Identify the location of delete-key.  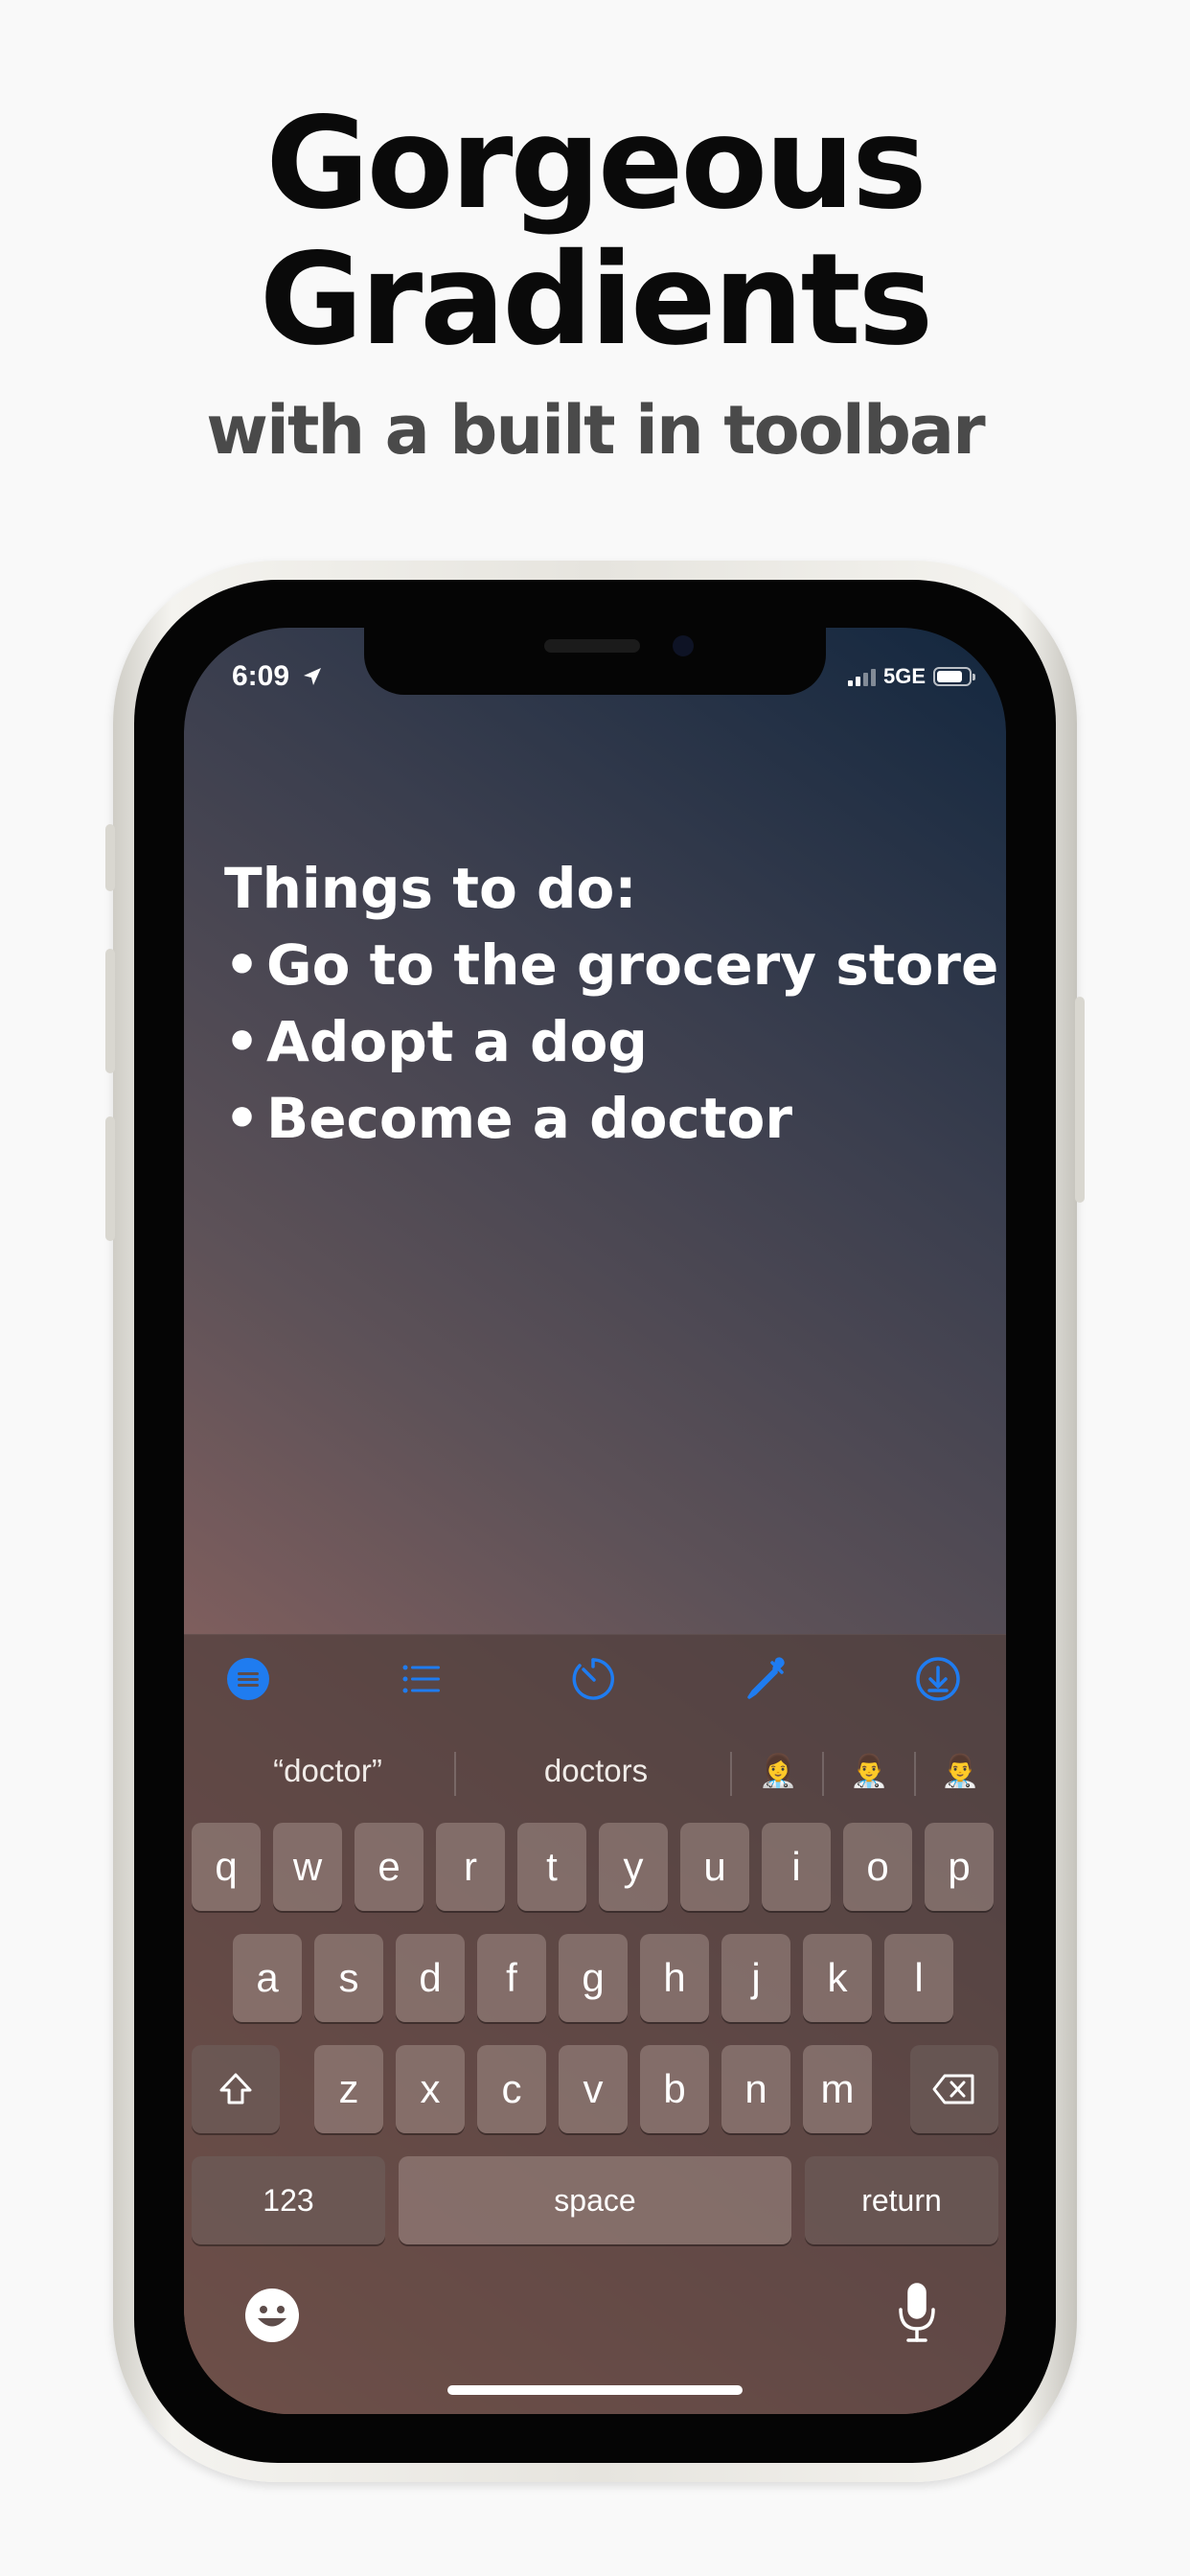
(954, 2089).